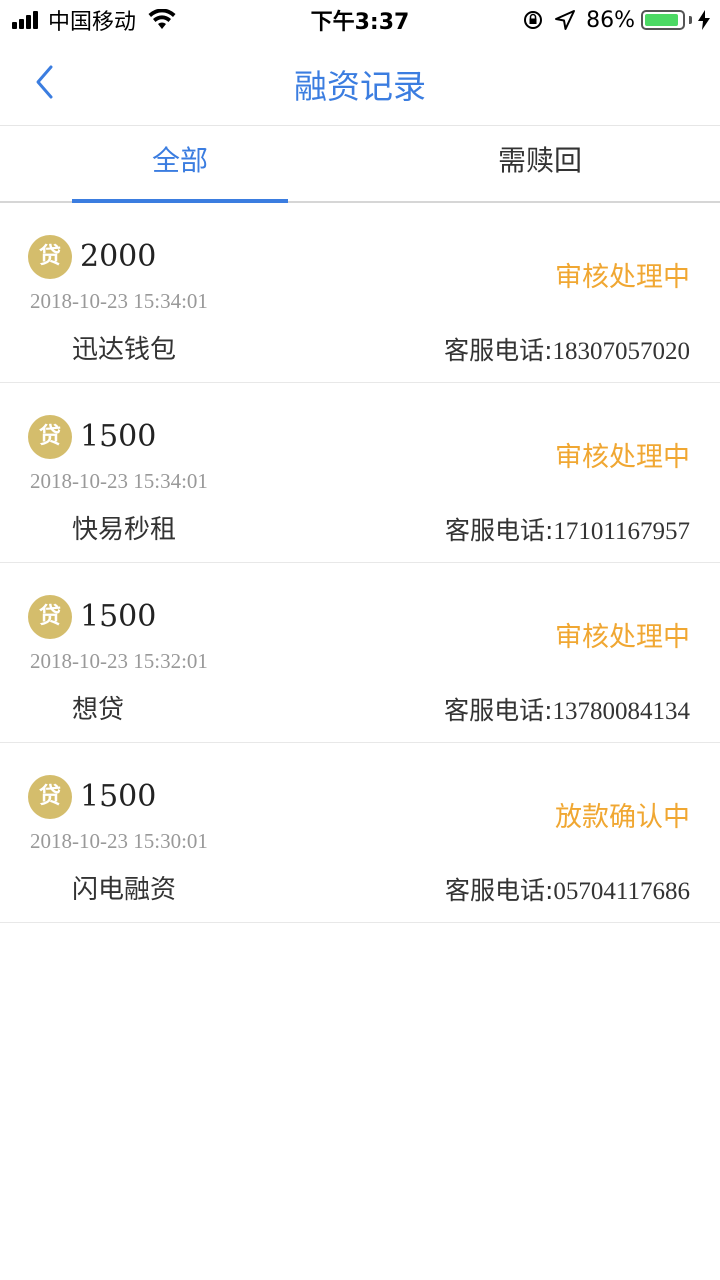  Describe the element at coordinates (360, 86) in the screenshot. I see `page-title: 融资记录` at that location.